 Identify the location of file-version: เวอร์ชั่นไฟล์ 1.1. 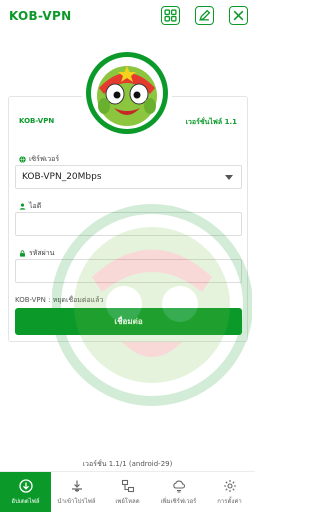
(211, 122).